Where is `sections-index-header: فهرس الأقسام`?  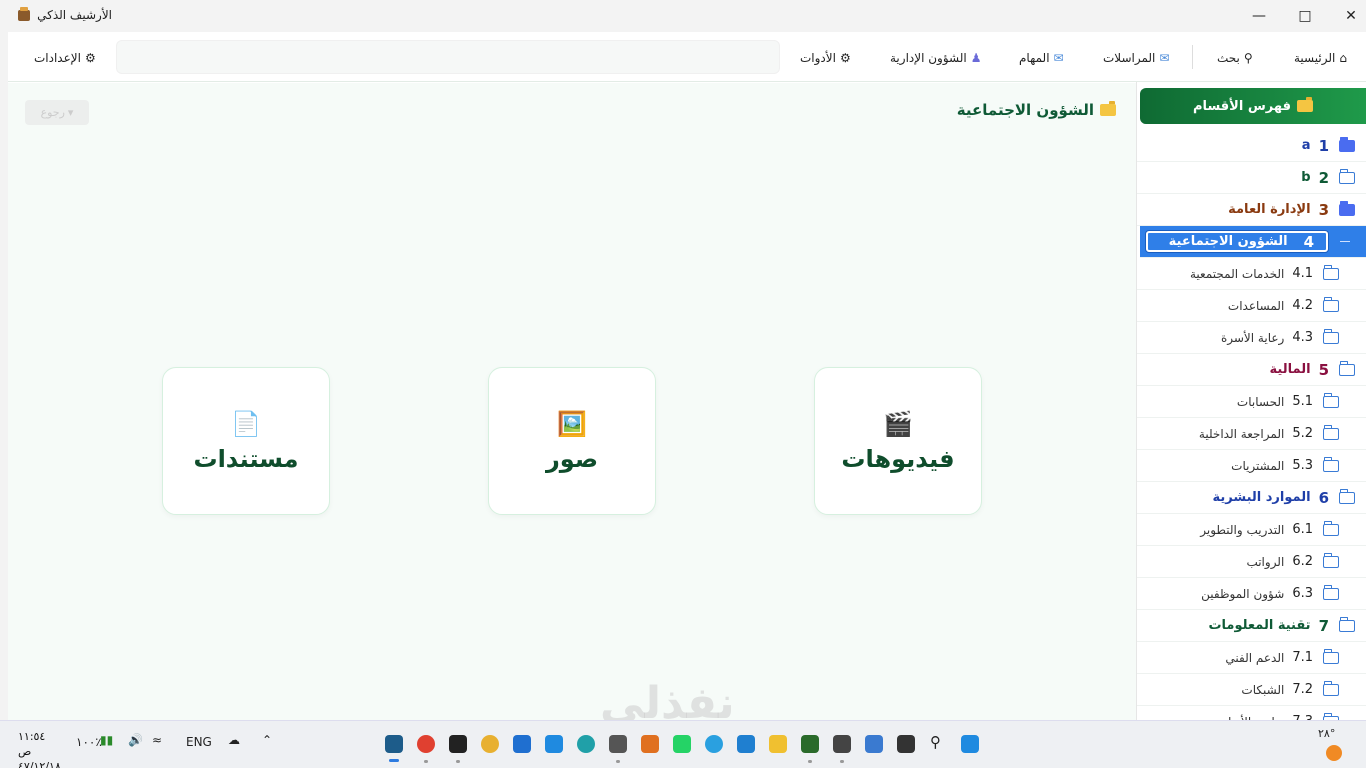
sections-index-header: فهرس الأقسام is located at coordinates (1253, 106).